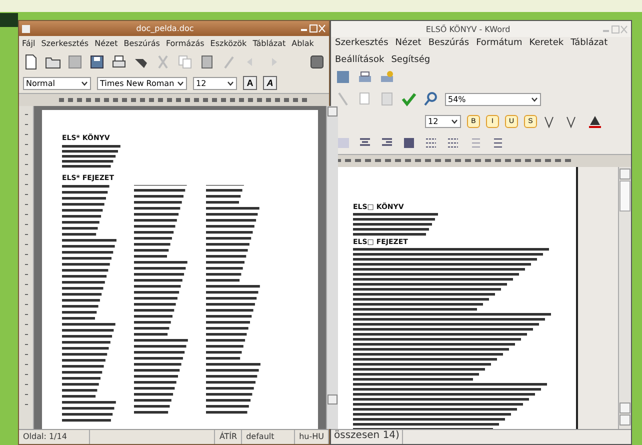 The image size is (642, 445). Describe the element at coordinates (29, 43) in the screenshot. I see `menu-item: Fájl` at that location.